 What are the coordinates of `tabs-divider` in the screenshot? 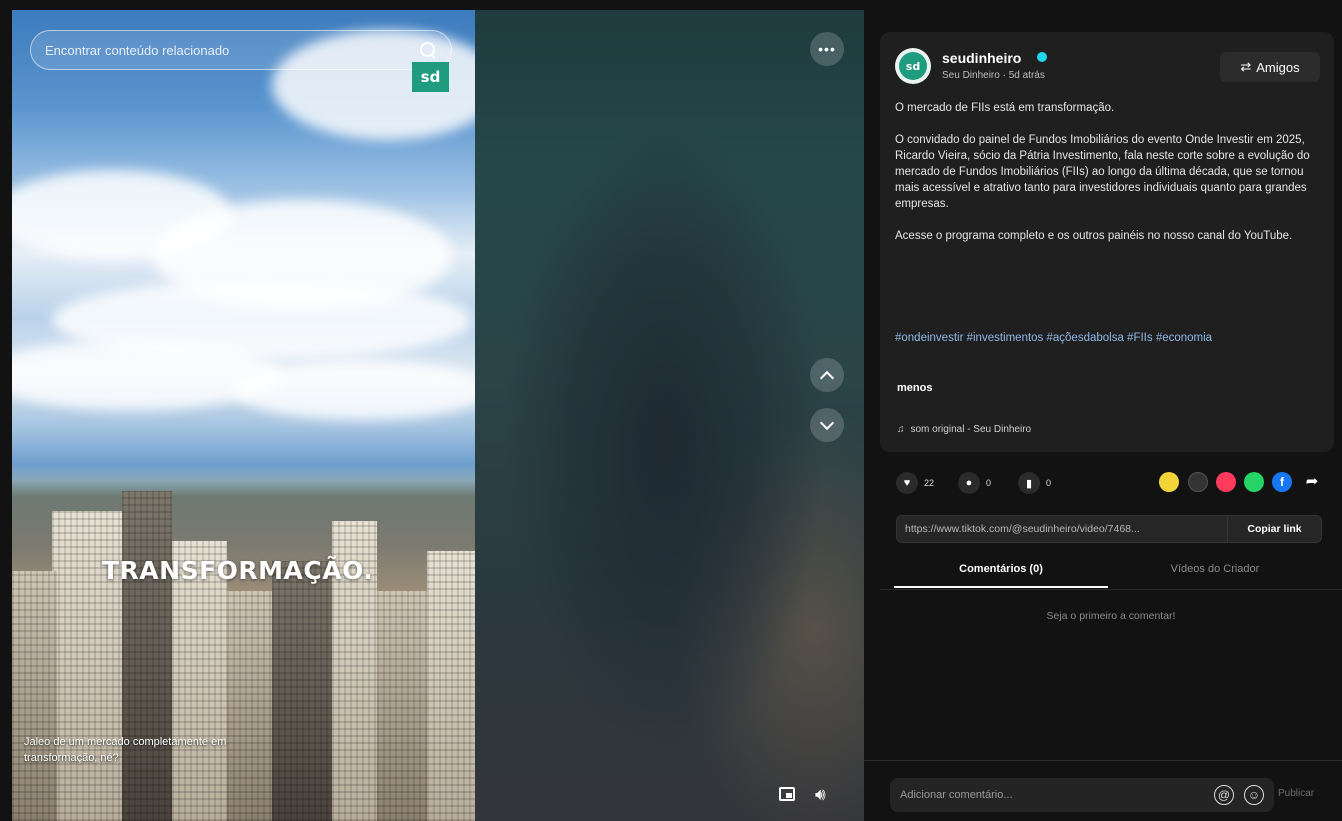 It's located at (1111, 589).